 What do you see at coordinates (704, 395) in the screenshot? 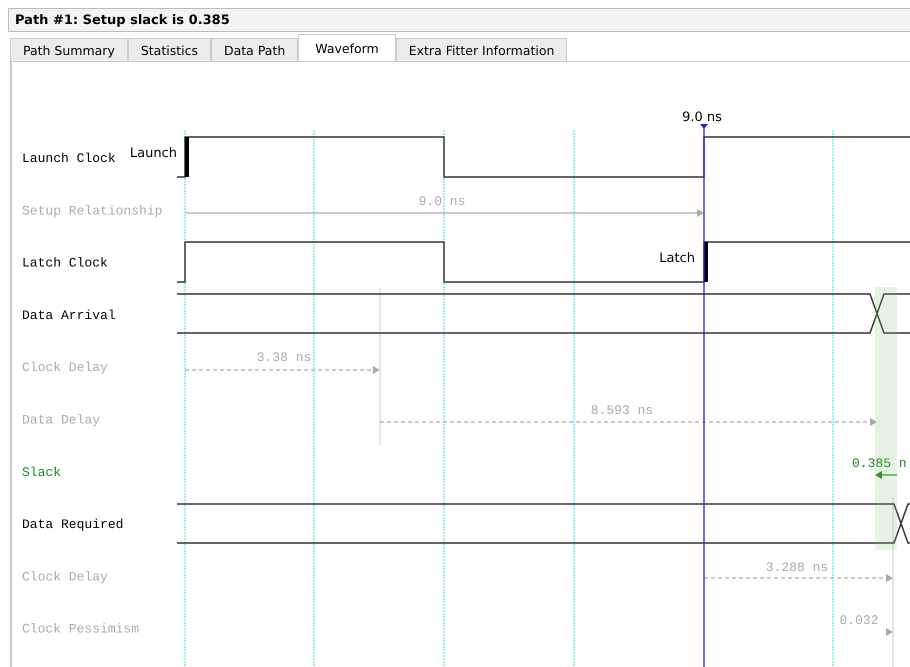
I see `time-cursor` at bounding box center [704, 395].